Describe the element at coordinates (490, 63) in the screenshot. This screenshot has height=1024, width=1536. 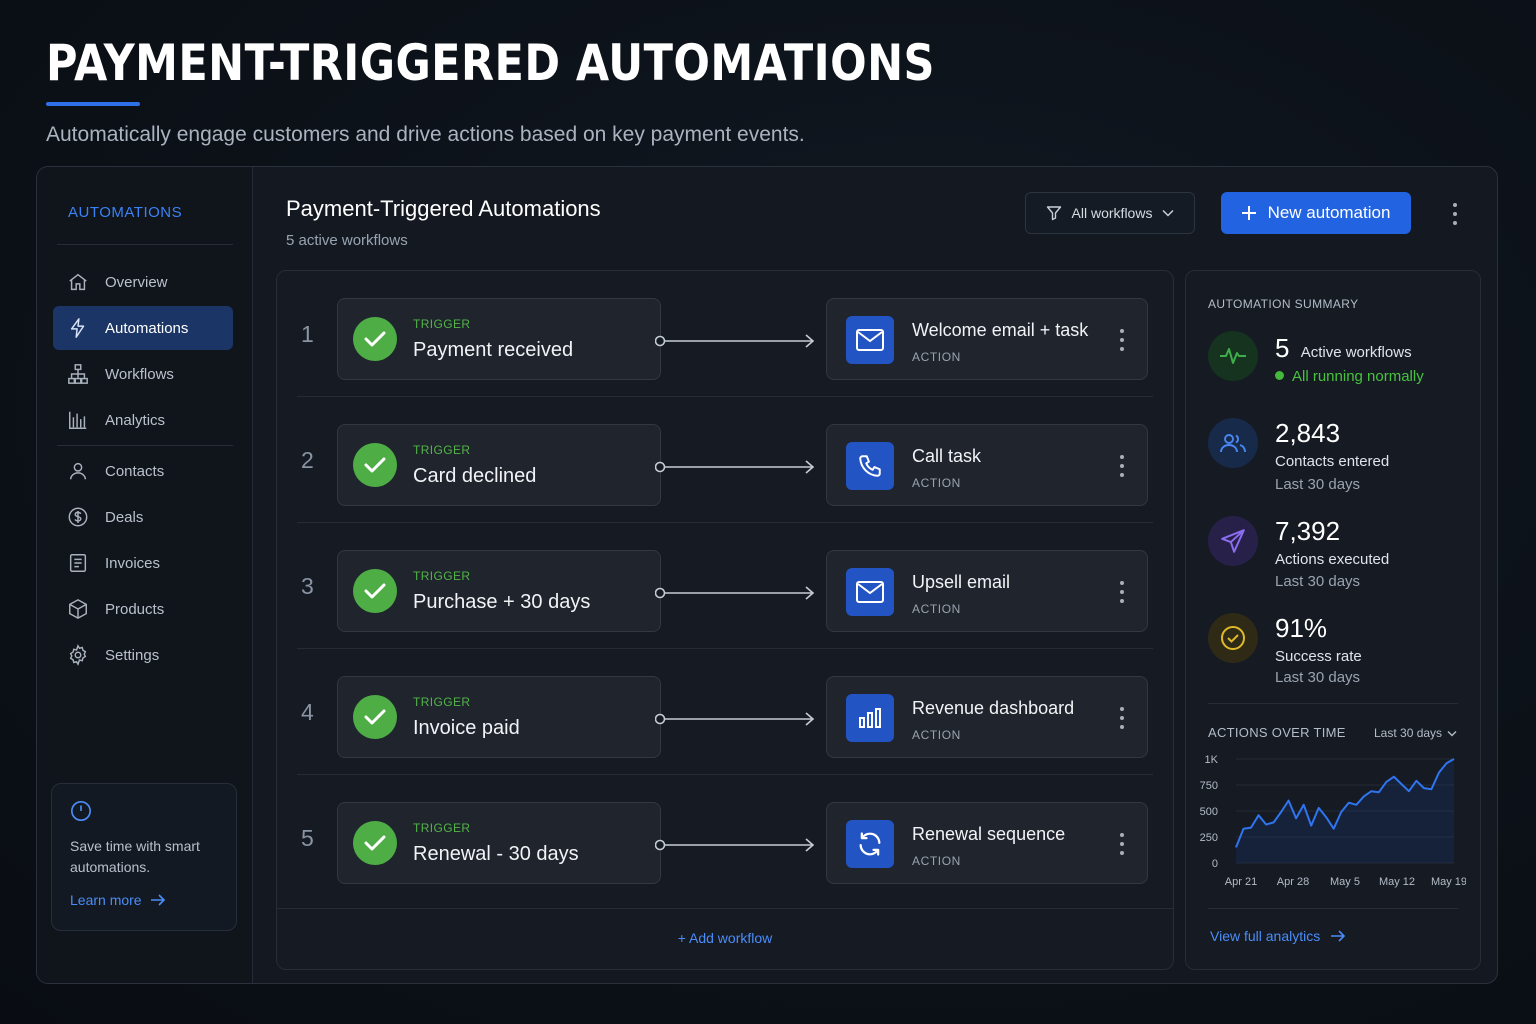
I see `hero-title: PAYMENT-TRIGGERED AUTOMATIONS` at that location.